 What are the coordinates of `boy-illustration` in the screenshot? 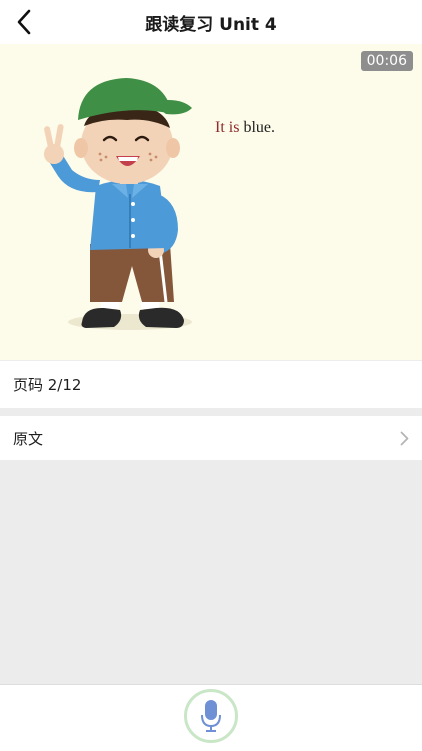 It's located at (118, 204).